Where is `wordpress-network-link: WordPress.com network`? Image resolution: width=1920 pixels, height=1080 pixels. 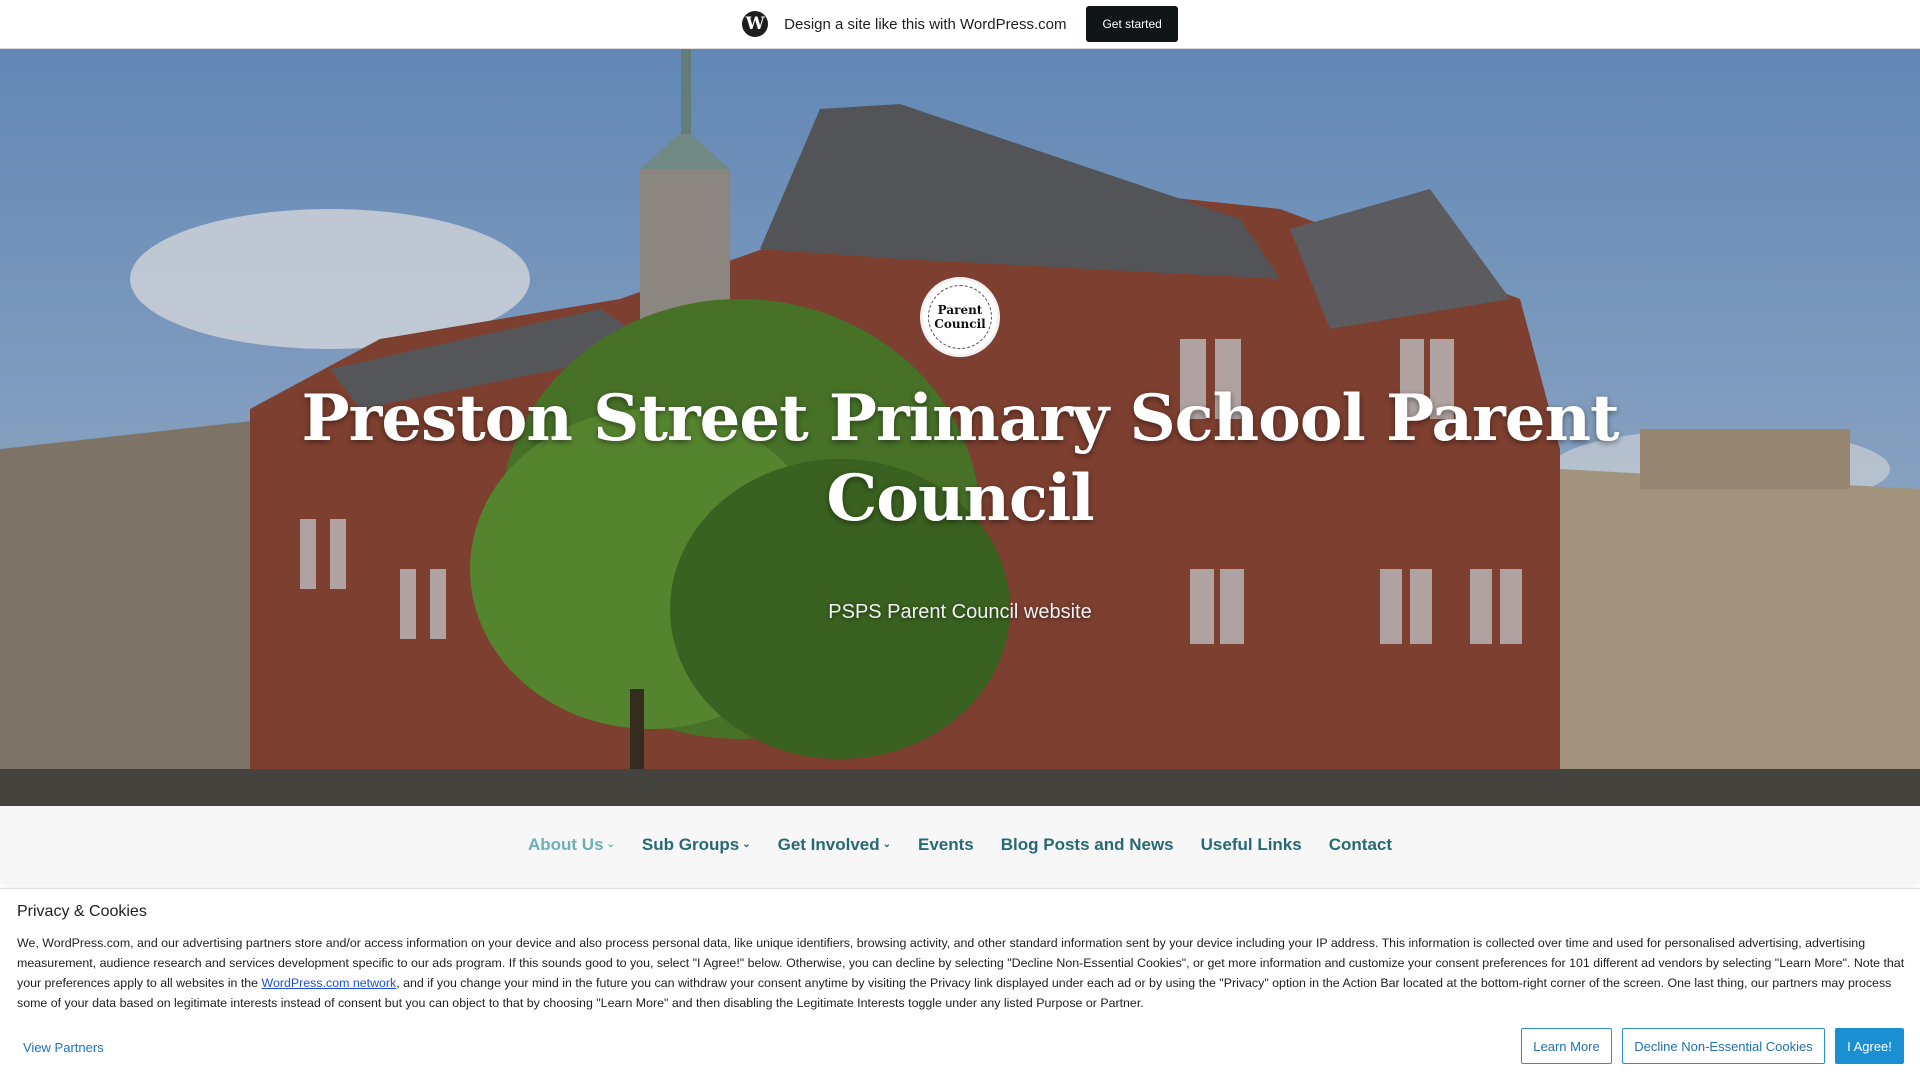
wordpress-network-link: WordPress.com network is located at coordinates (329, 983).